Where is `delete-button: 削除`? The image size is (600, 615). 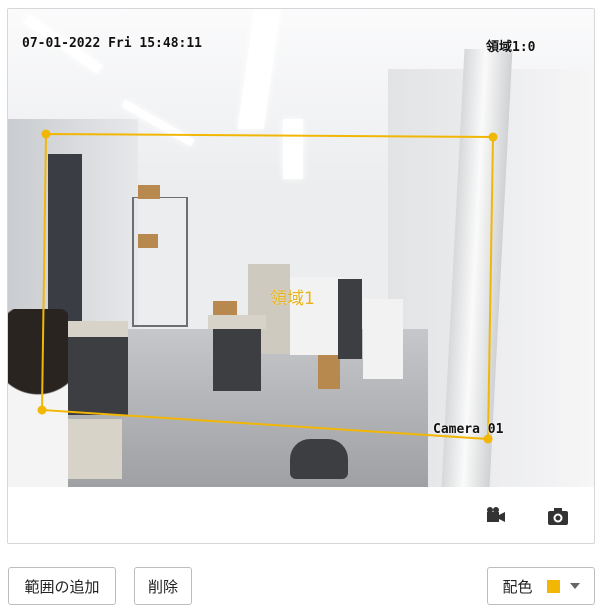
delete-button: 削除 is located at coordinates (163, 586).